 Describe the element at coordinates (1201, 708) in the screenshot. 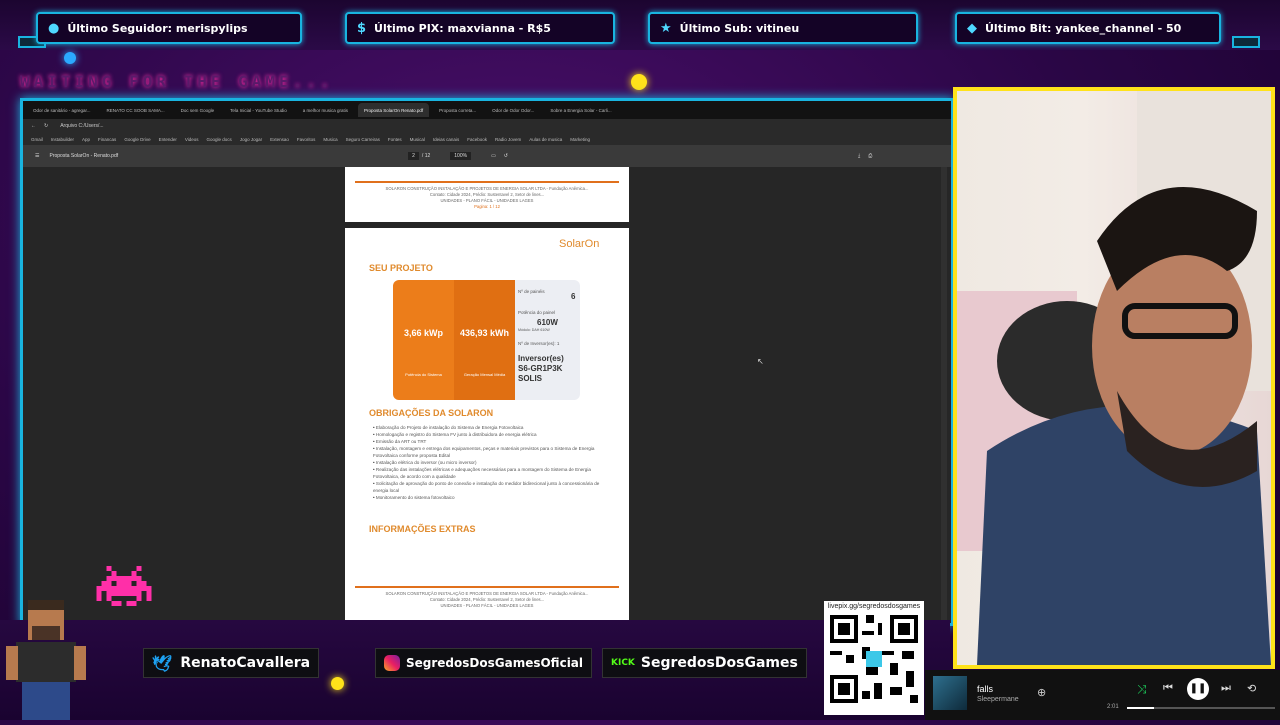

I see `progress-bar` at that location.